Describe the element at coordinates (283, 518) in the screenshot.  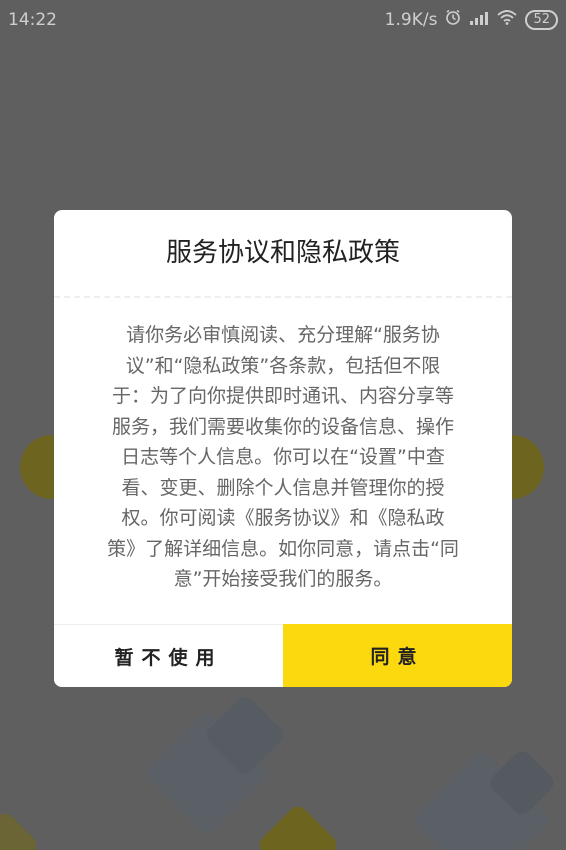
I see `dialog-body-line: 权。你可阅读《服务协议》和《隐私政` at that location.